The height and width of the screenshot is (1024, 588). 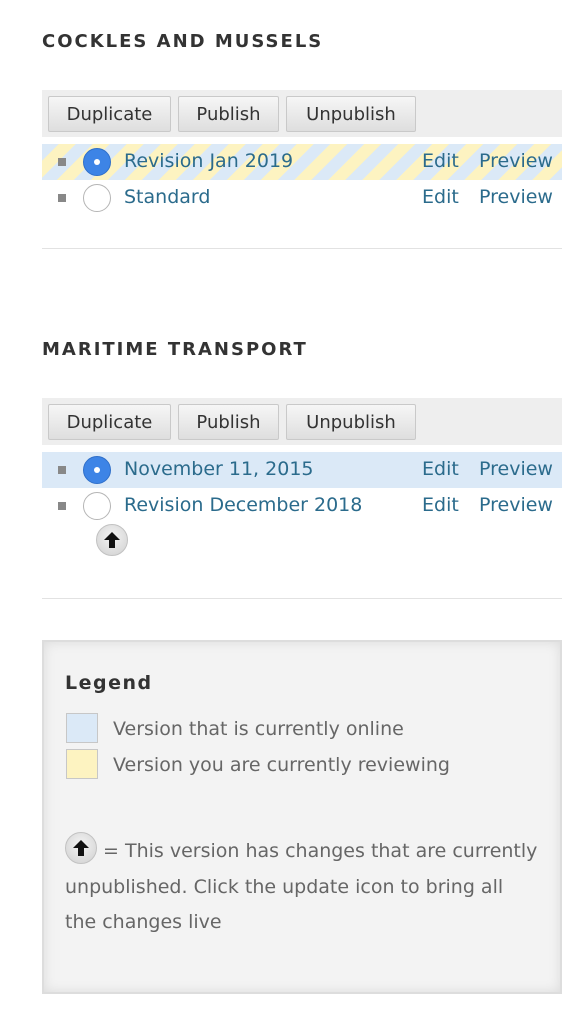 I want to click on revision-row: Standard Edit Preview, so click(x=302, y=198).